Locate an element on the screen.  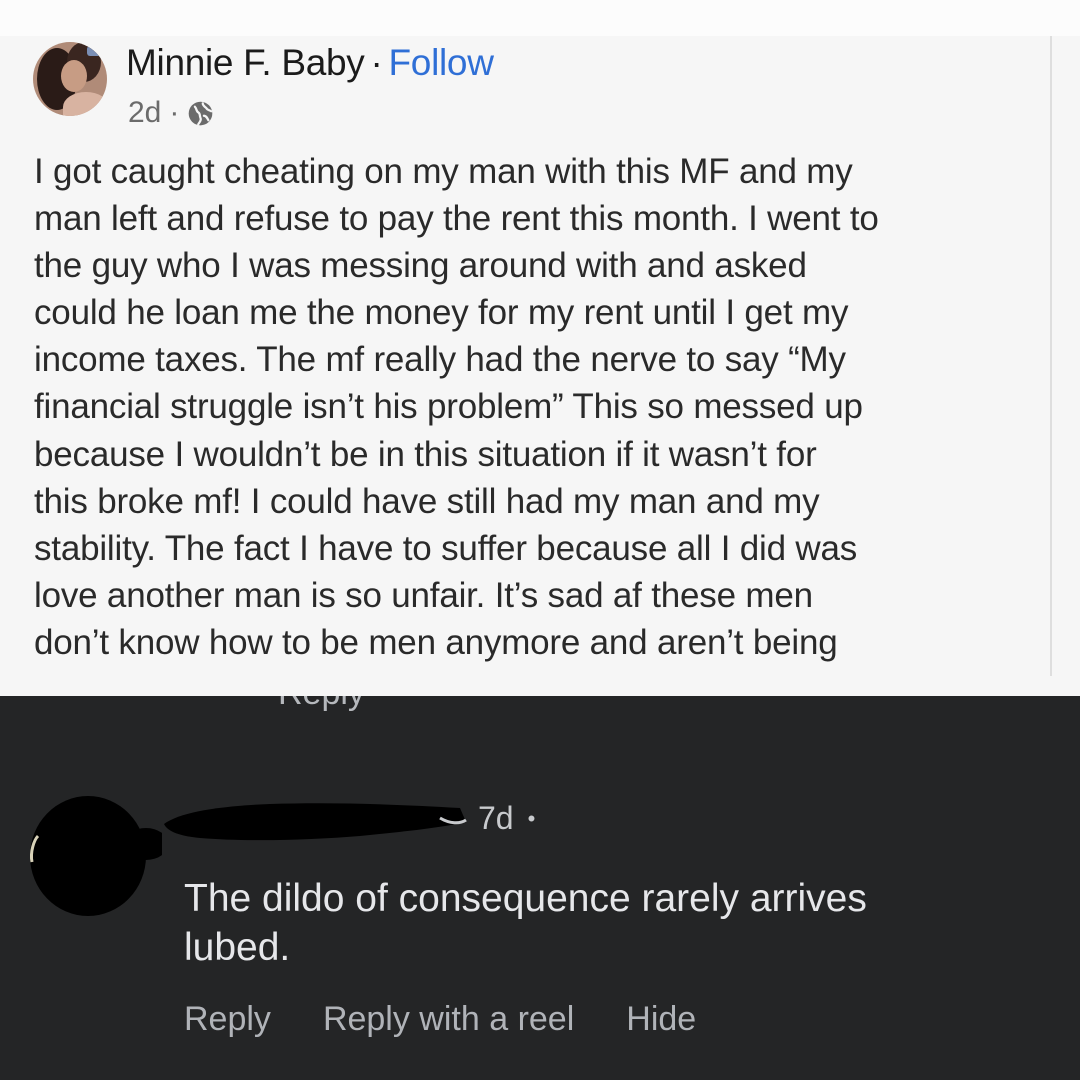
commenter-avatar-redacted is located at coordinates (98, 855).